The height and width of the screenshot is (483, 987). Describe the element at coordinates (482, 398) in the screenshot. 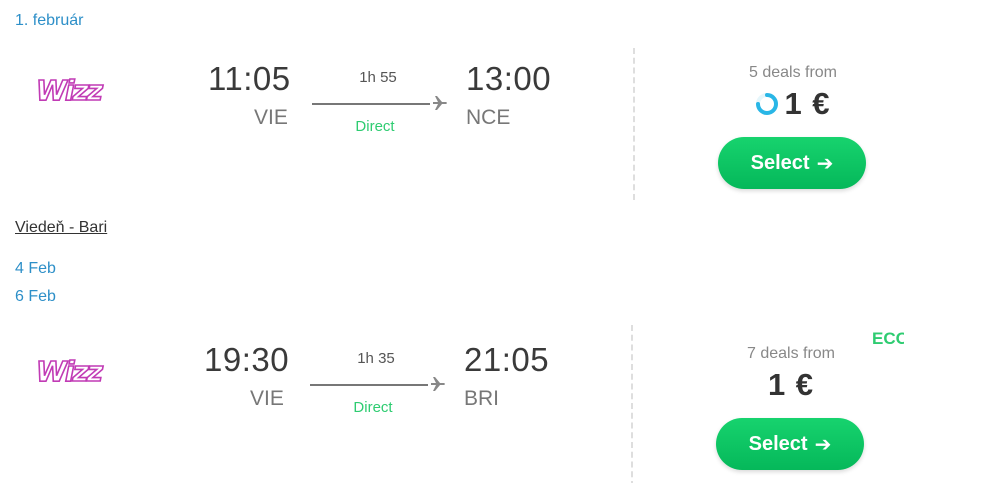

I see `arrival-airport: BRI` at that location.